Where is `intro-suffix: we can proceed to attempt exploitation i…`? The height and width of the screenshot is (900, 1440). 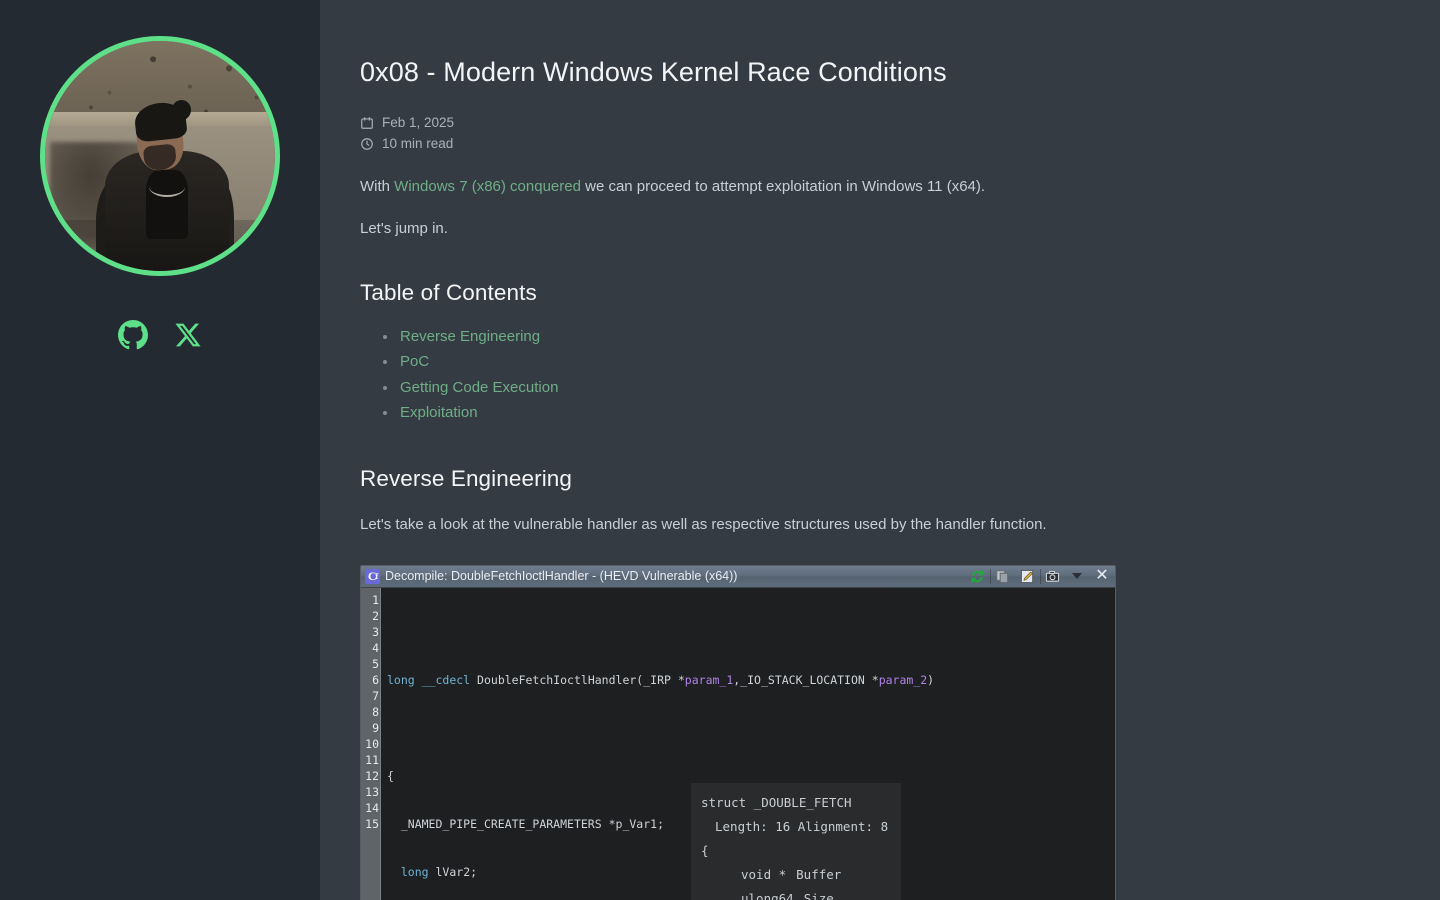 intro-suffix: we can proceed to attempt exploitation i… is located at coordinates (783, 186).